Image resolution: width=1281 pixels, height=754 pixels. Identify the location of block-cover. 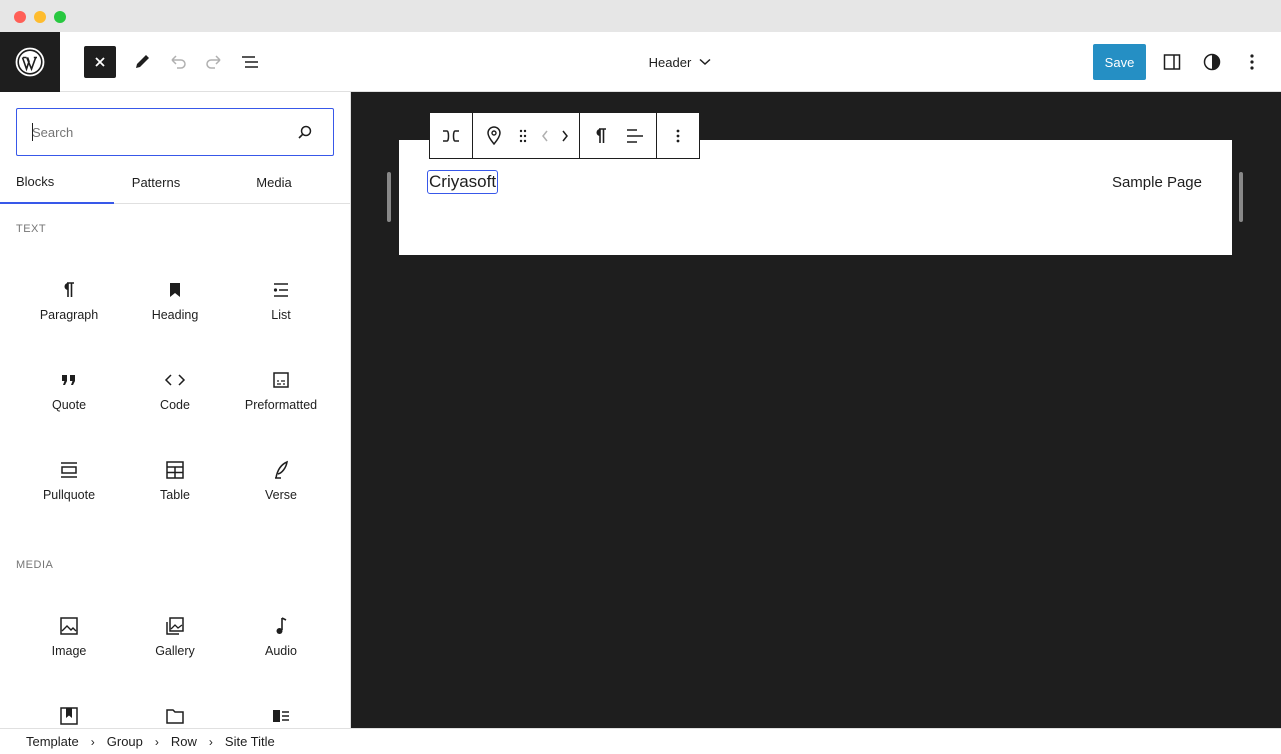
(69, 709).